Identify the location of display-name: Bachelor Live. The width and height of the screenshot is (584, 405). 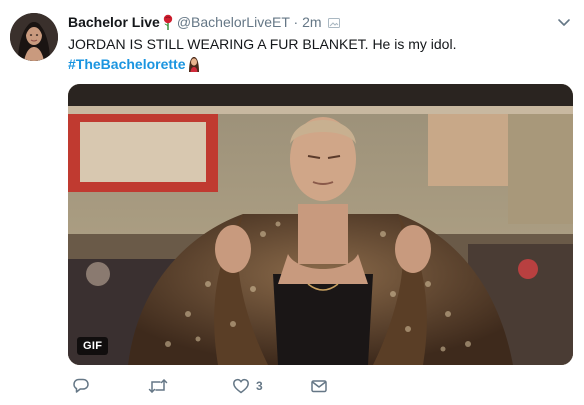
(114, 22).